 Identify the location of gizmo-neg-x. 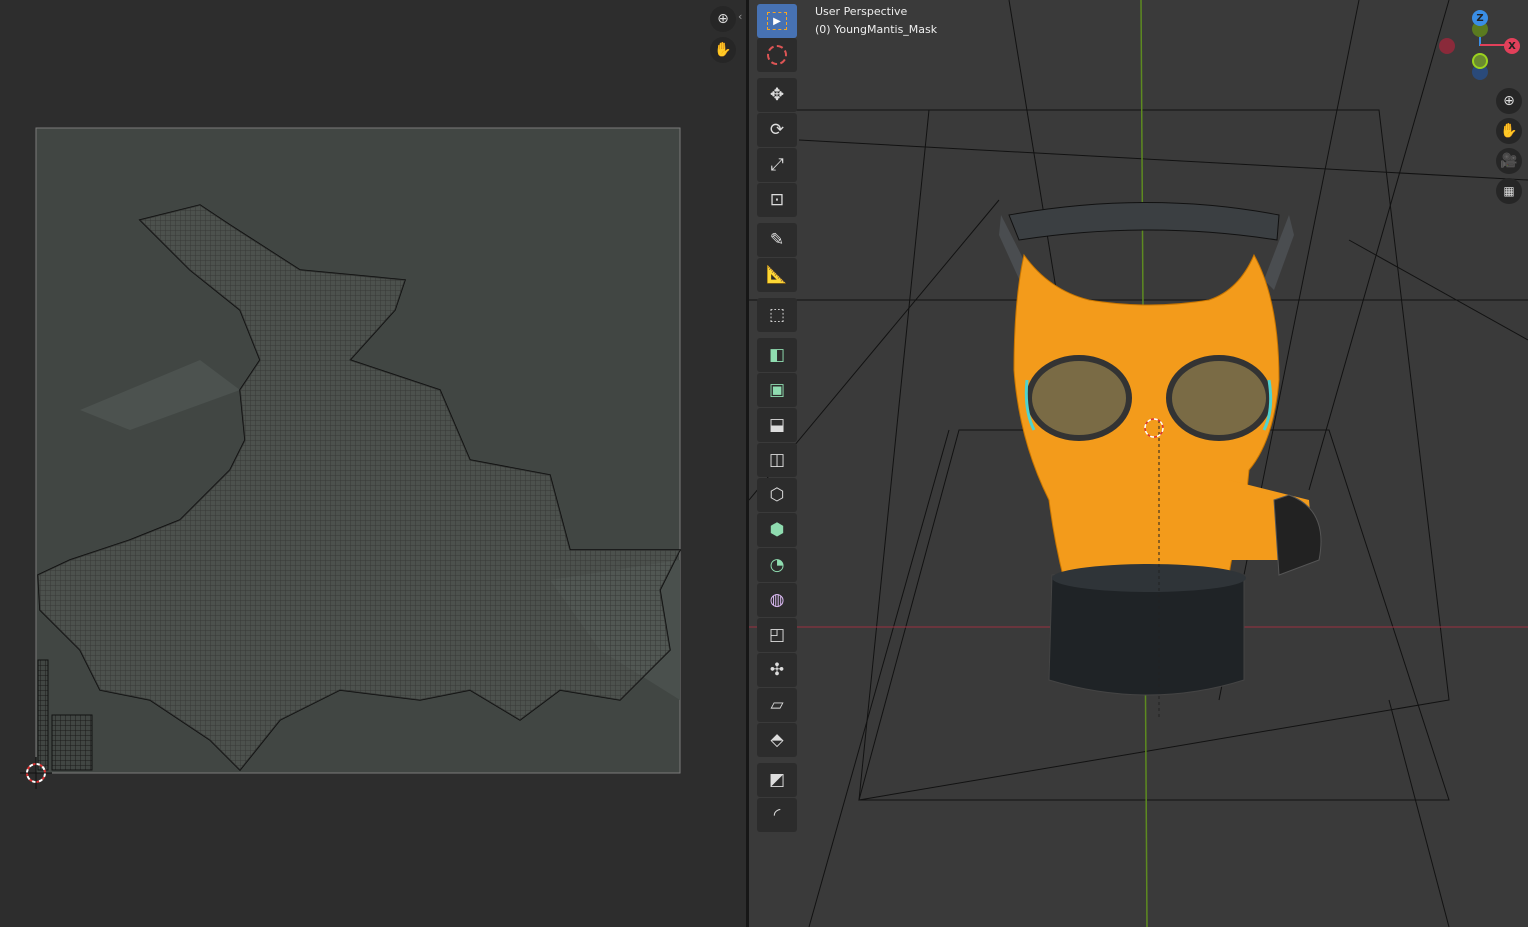
(1447, 46).